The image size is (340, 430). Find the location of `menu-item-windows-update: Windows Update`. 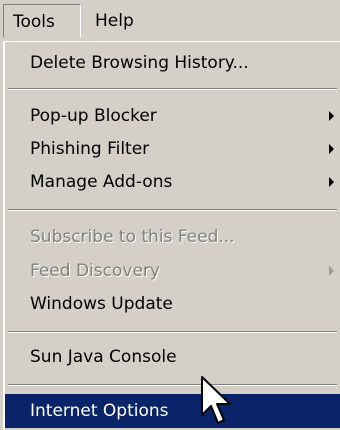

menu-item-windows-update: Windows Update is located at coordinates (172, 304).